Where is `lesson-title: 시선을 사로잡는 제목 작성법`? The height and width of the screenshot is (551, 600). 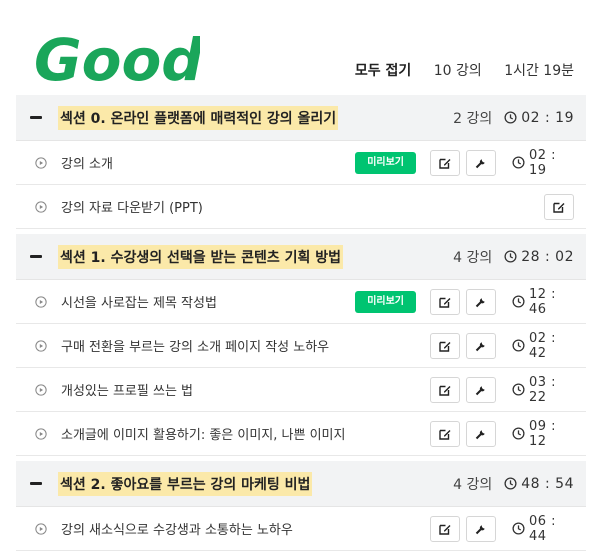
lesson-title: 시선을 사로잡는 제목 작성법 is located at coordinates (139, 301).